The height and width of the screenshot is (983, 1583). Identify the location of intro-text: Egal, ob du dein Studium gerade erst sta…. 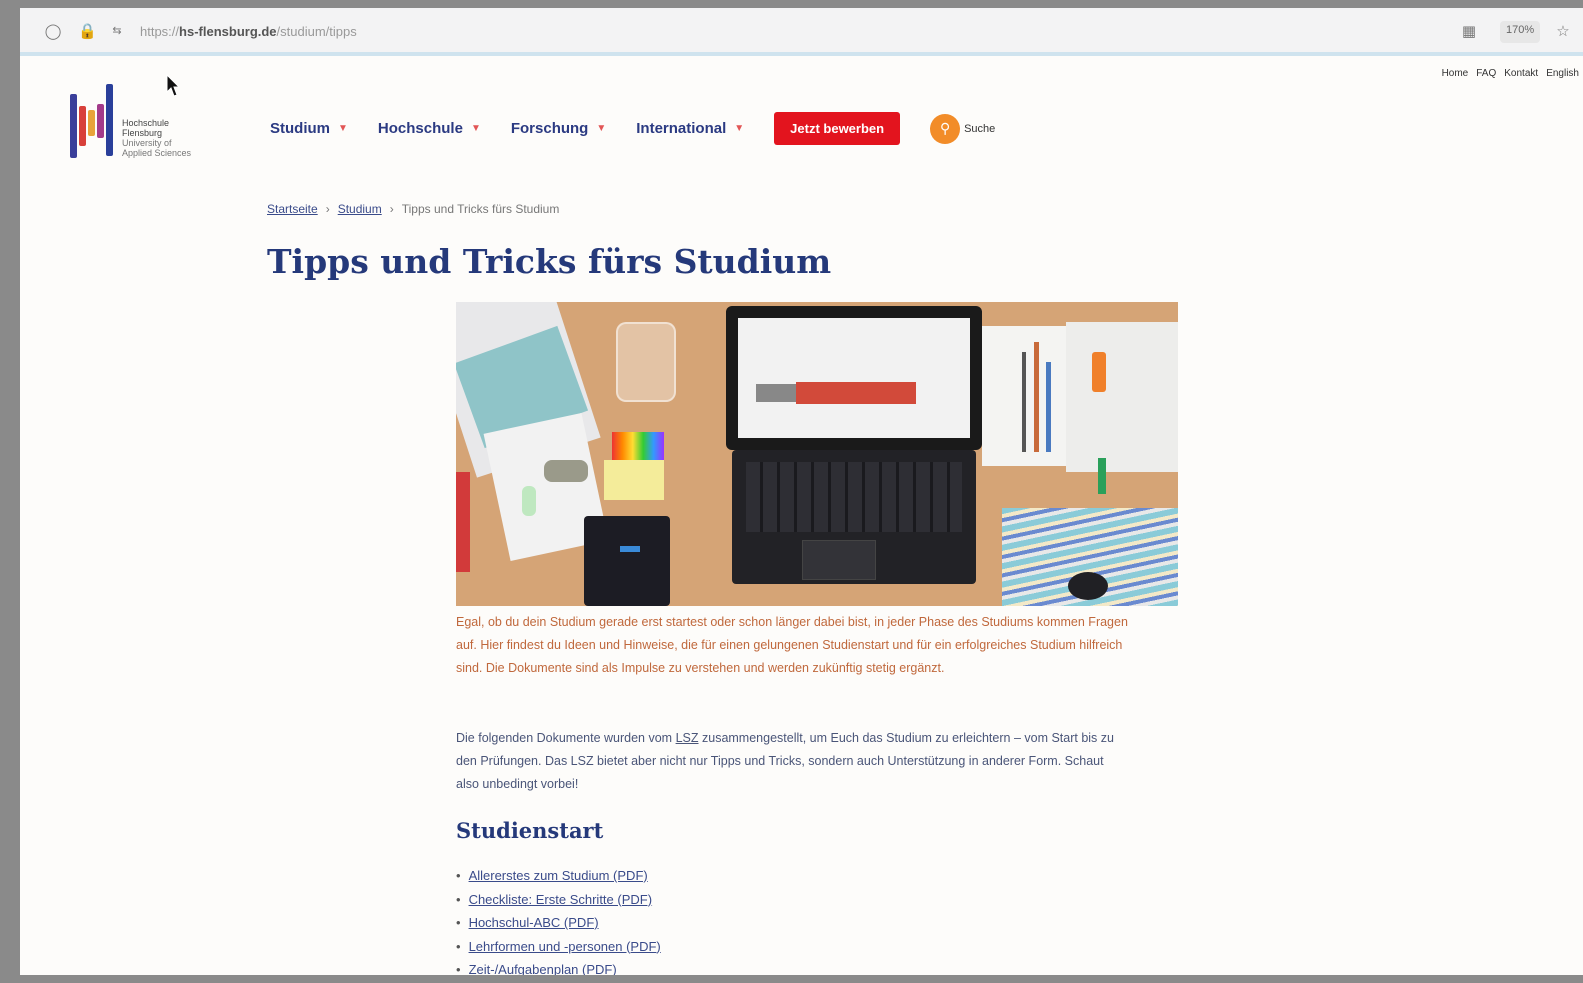
(792, 645).